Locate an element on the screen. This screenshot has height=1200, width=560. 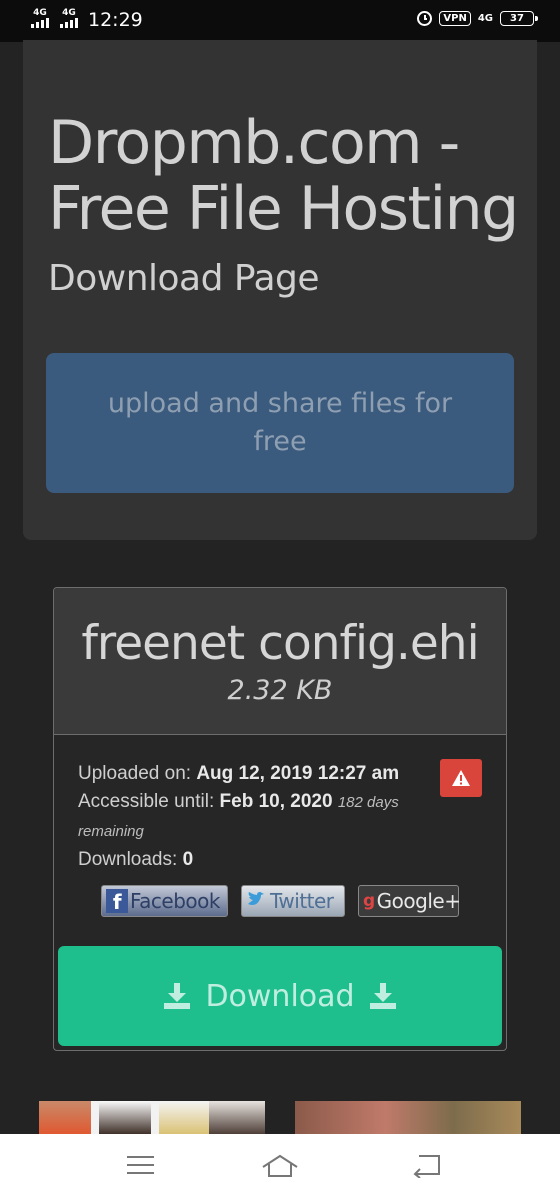
navigation-bar is located at coordinates (280, 1167).